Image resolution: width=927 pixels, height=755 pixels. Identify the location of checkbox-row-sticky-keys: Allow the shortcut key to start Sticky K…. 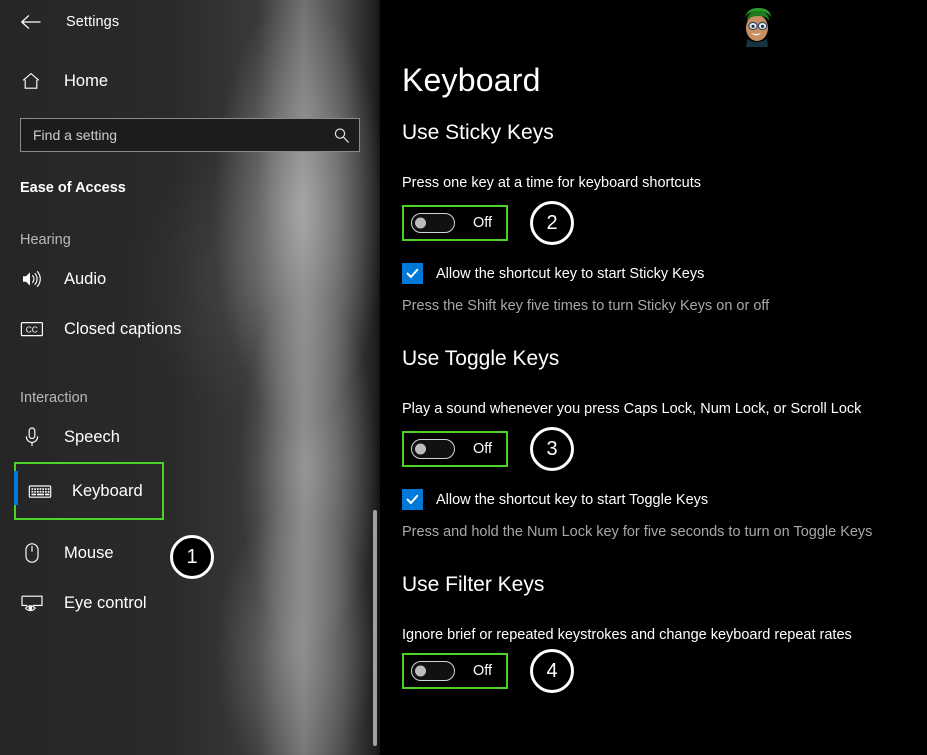
(664, 273).